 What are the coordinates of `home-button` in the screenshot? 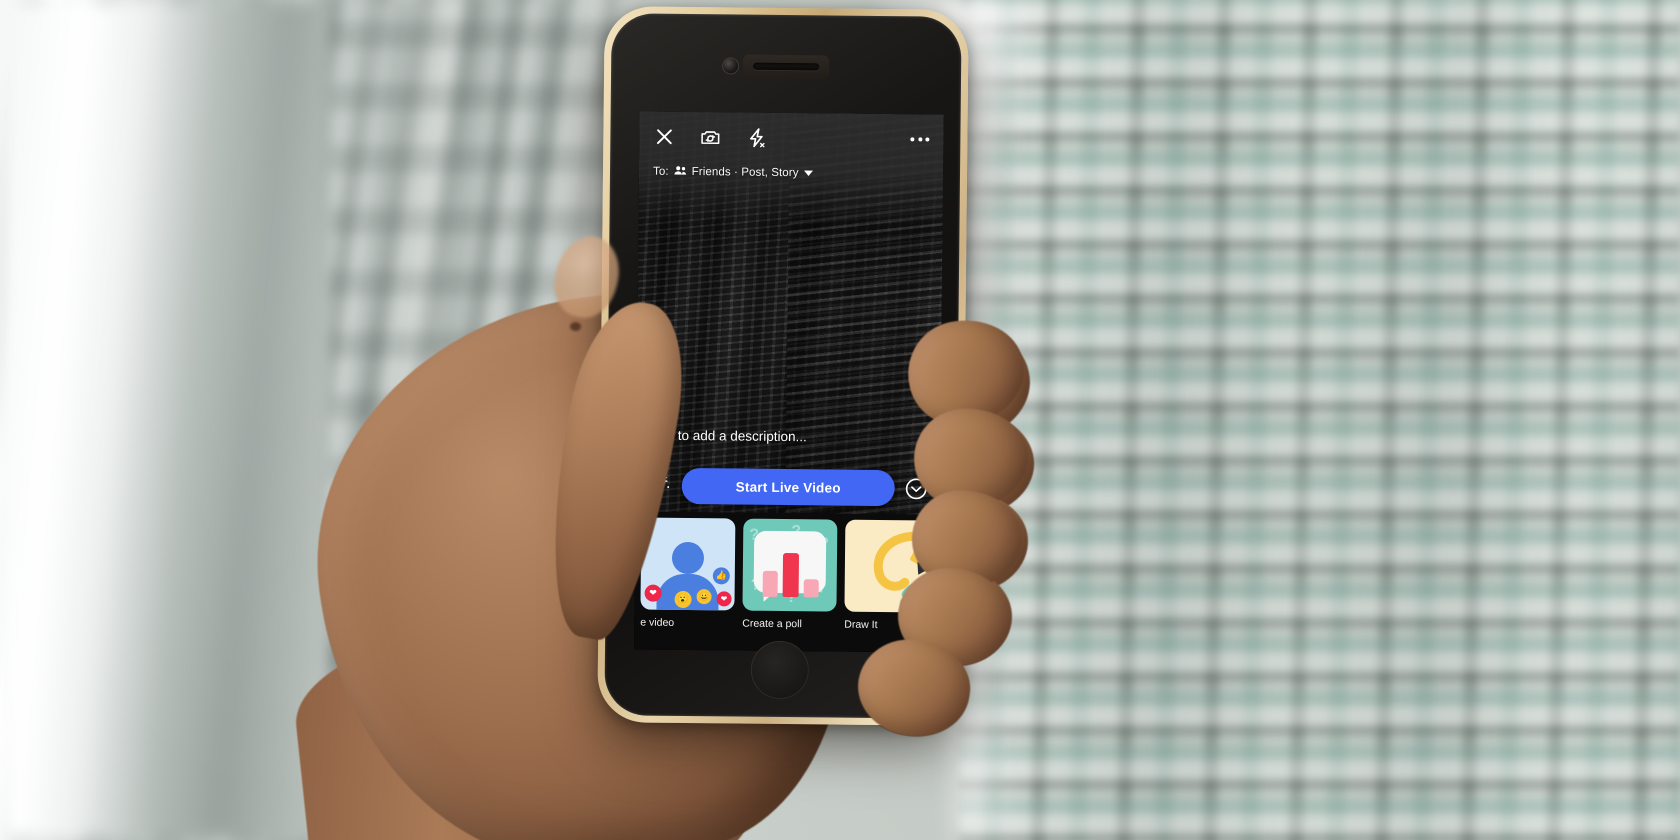 It's located at (780, 670).